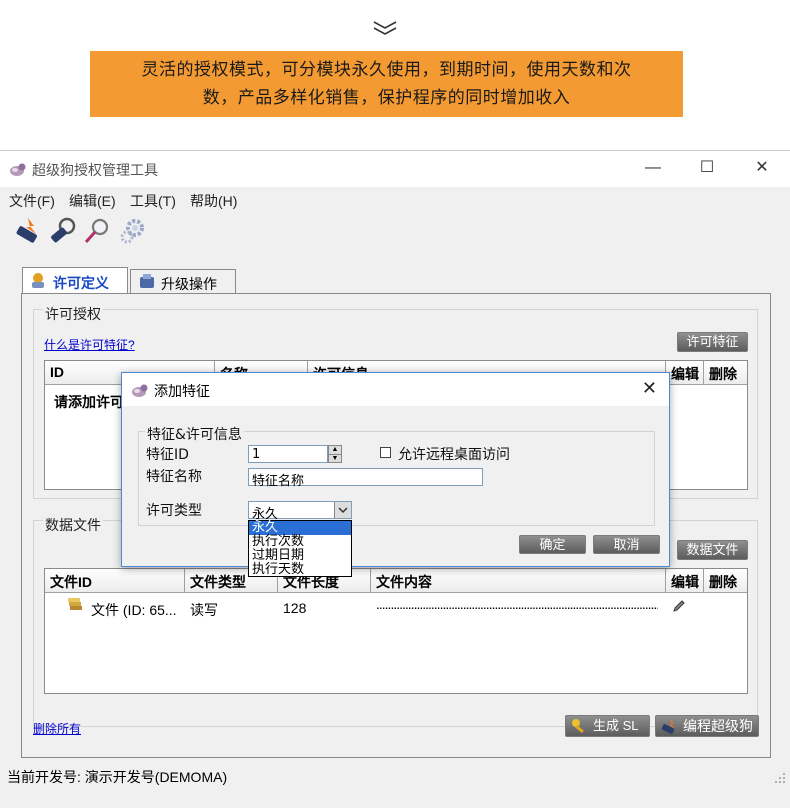  What do you see at coordinates (167, 455) in the screenshot?
I see `feature-id-label: 特征ID` at bounding box center [167, 455].